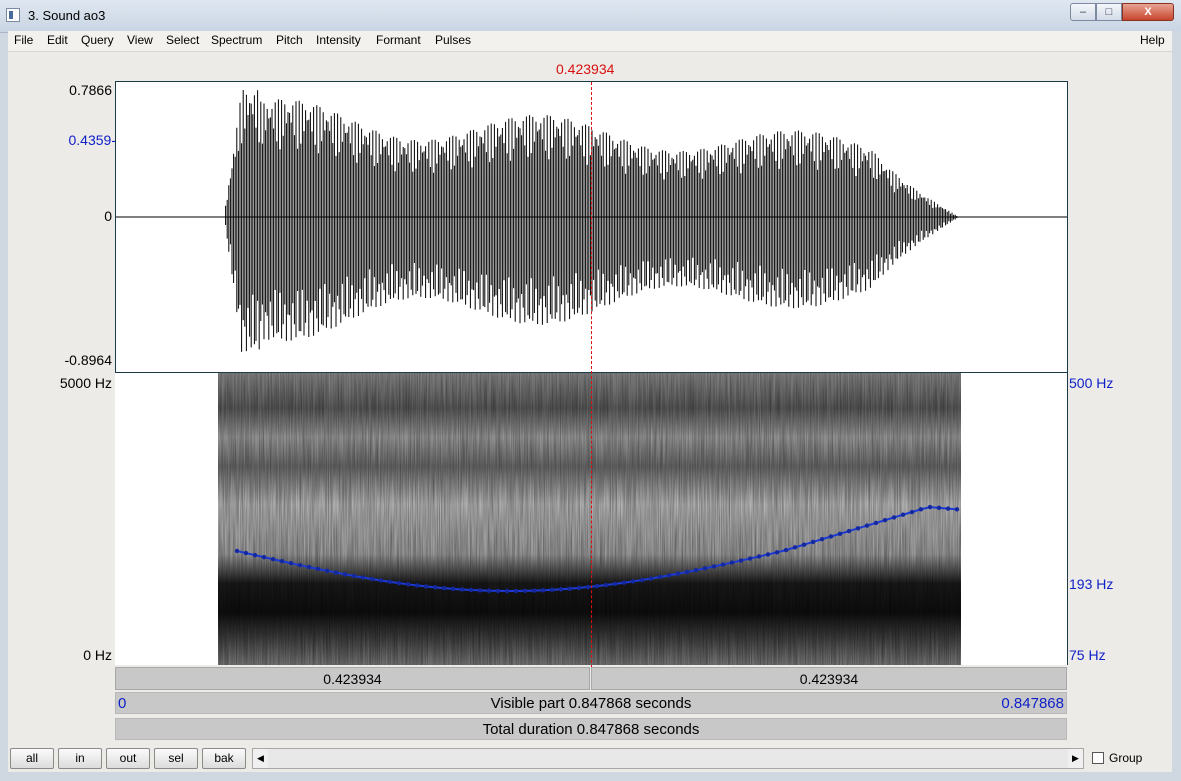 This screenshot has width=1181, height=781. I want to click on title-bar, so click(590, 16).